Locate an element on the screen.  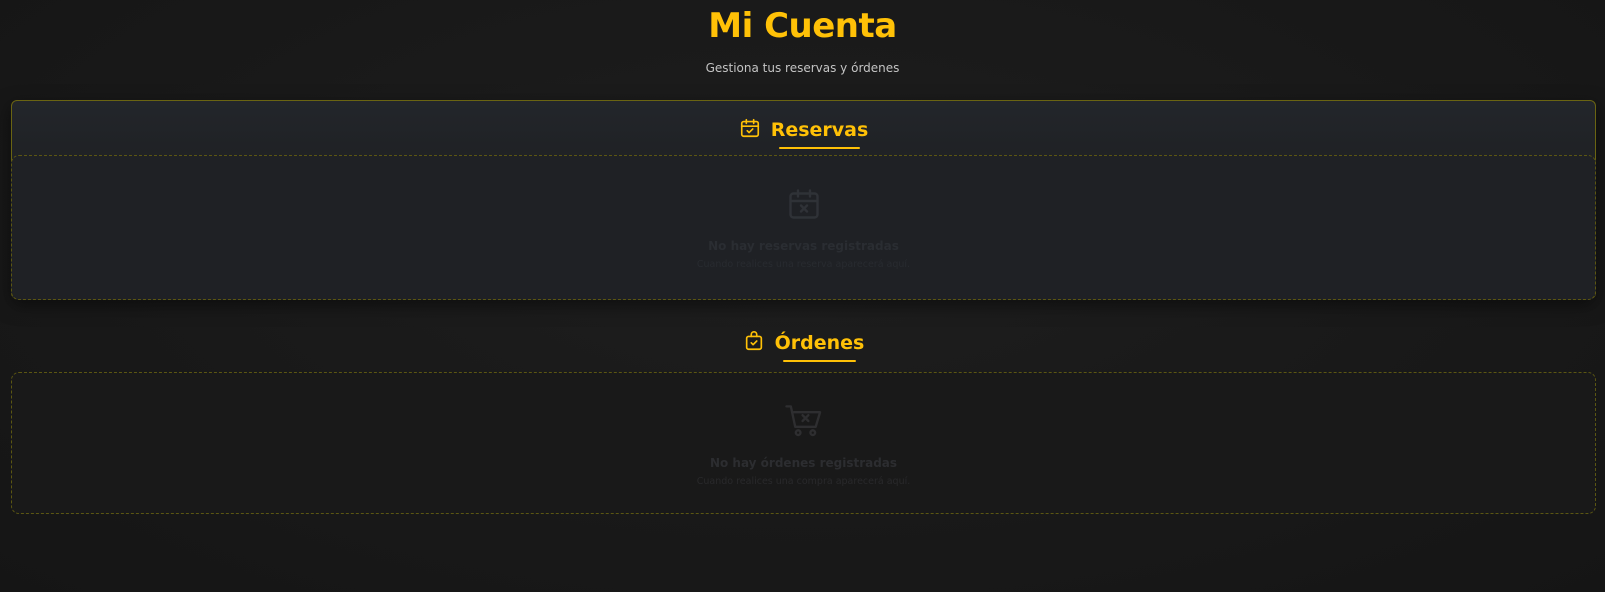
ordenes-title: Órdenes is located at coordinates (819, 343).